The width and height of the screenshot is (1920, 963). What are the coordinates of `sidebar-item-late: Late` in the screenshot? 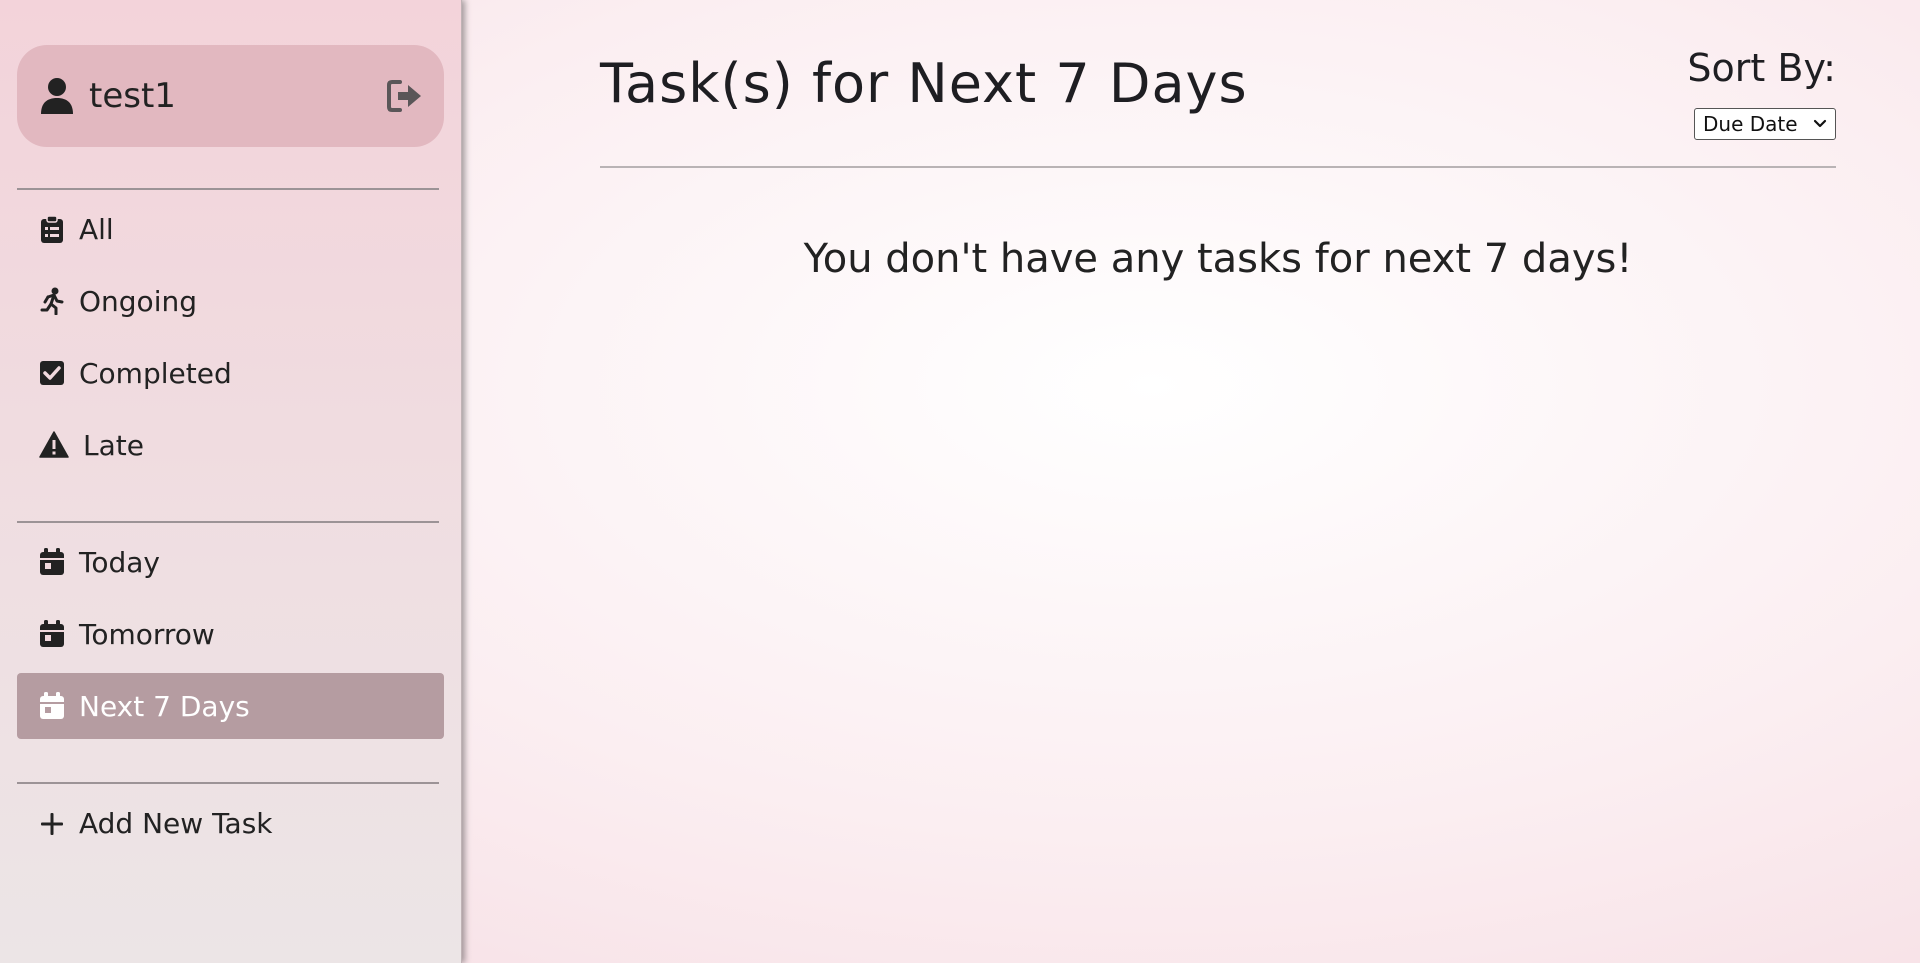 It's located at (230, 445).